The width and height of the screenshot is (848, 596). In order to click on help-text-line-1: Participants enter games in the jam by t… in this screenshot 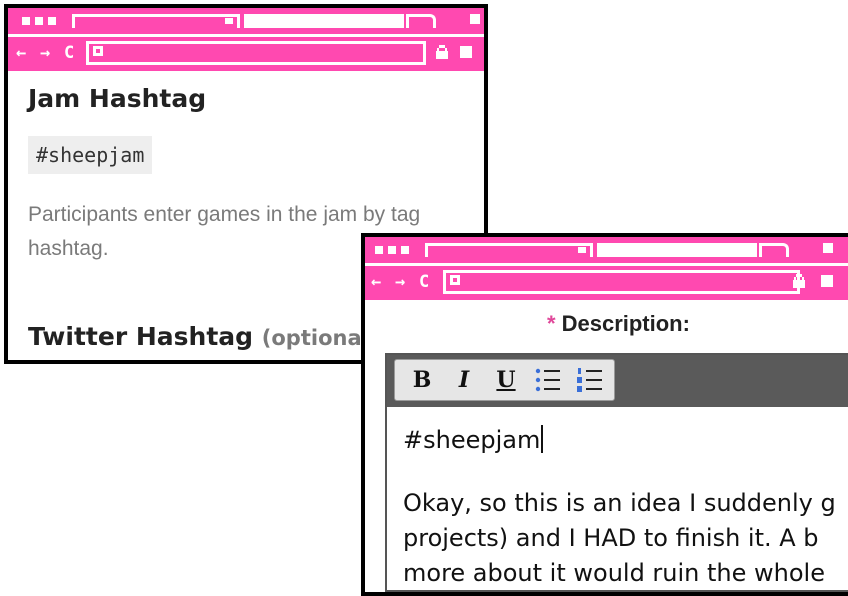, I will do `click(224, 214)`.